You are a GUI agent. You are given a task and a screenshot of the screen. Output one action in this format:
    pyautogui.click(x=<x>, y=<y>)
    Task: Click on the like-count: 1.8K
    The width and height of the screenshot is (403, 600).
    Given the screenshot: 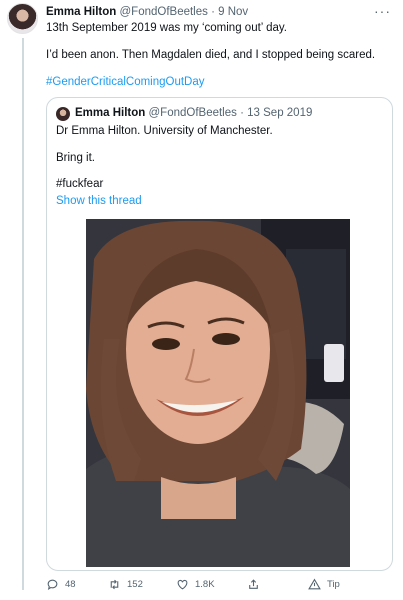 What is the action you would take?
    pyautogui.click(x=205, y=584)
    